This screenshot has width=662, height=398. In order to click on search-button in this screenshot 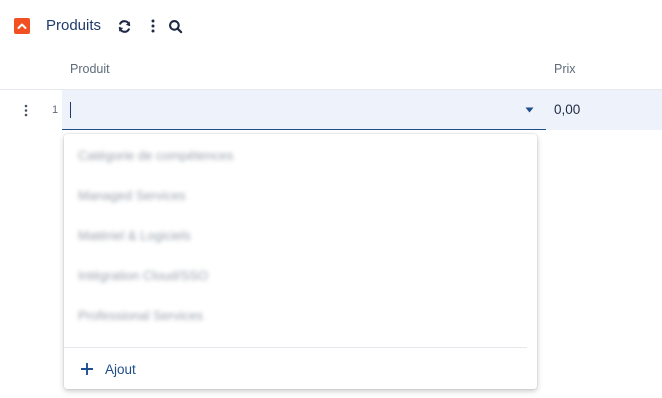, I will do `click(175, 26)`.